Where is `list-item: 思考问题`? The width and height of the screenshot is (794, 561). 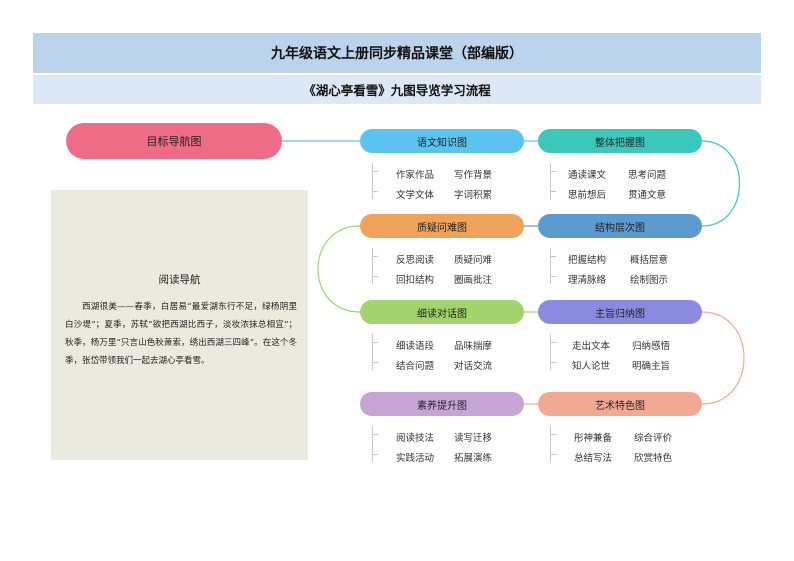 list-item: 思考问题 is located at coordinates (647, 175).